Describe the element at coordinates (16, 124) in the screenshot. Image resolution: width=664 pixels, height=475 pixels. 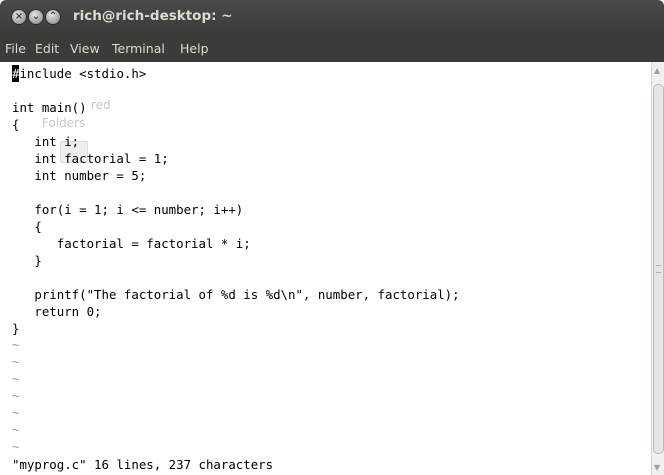
I see `code-line-4: {` at that location.